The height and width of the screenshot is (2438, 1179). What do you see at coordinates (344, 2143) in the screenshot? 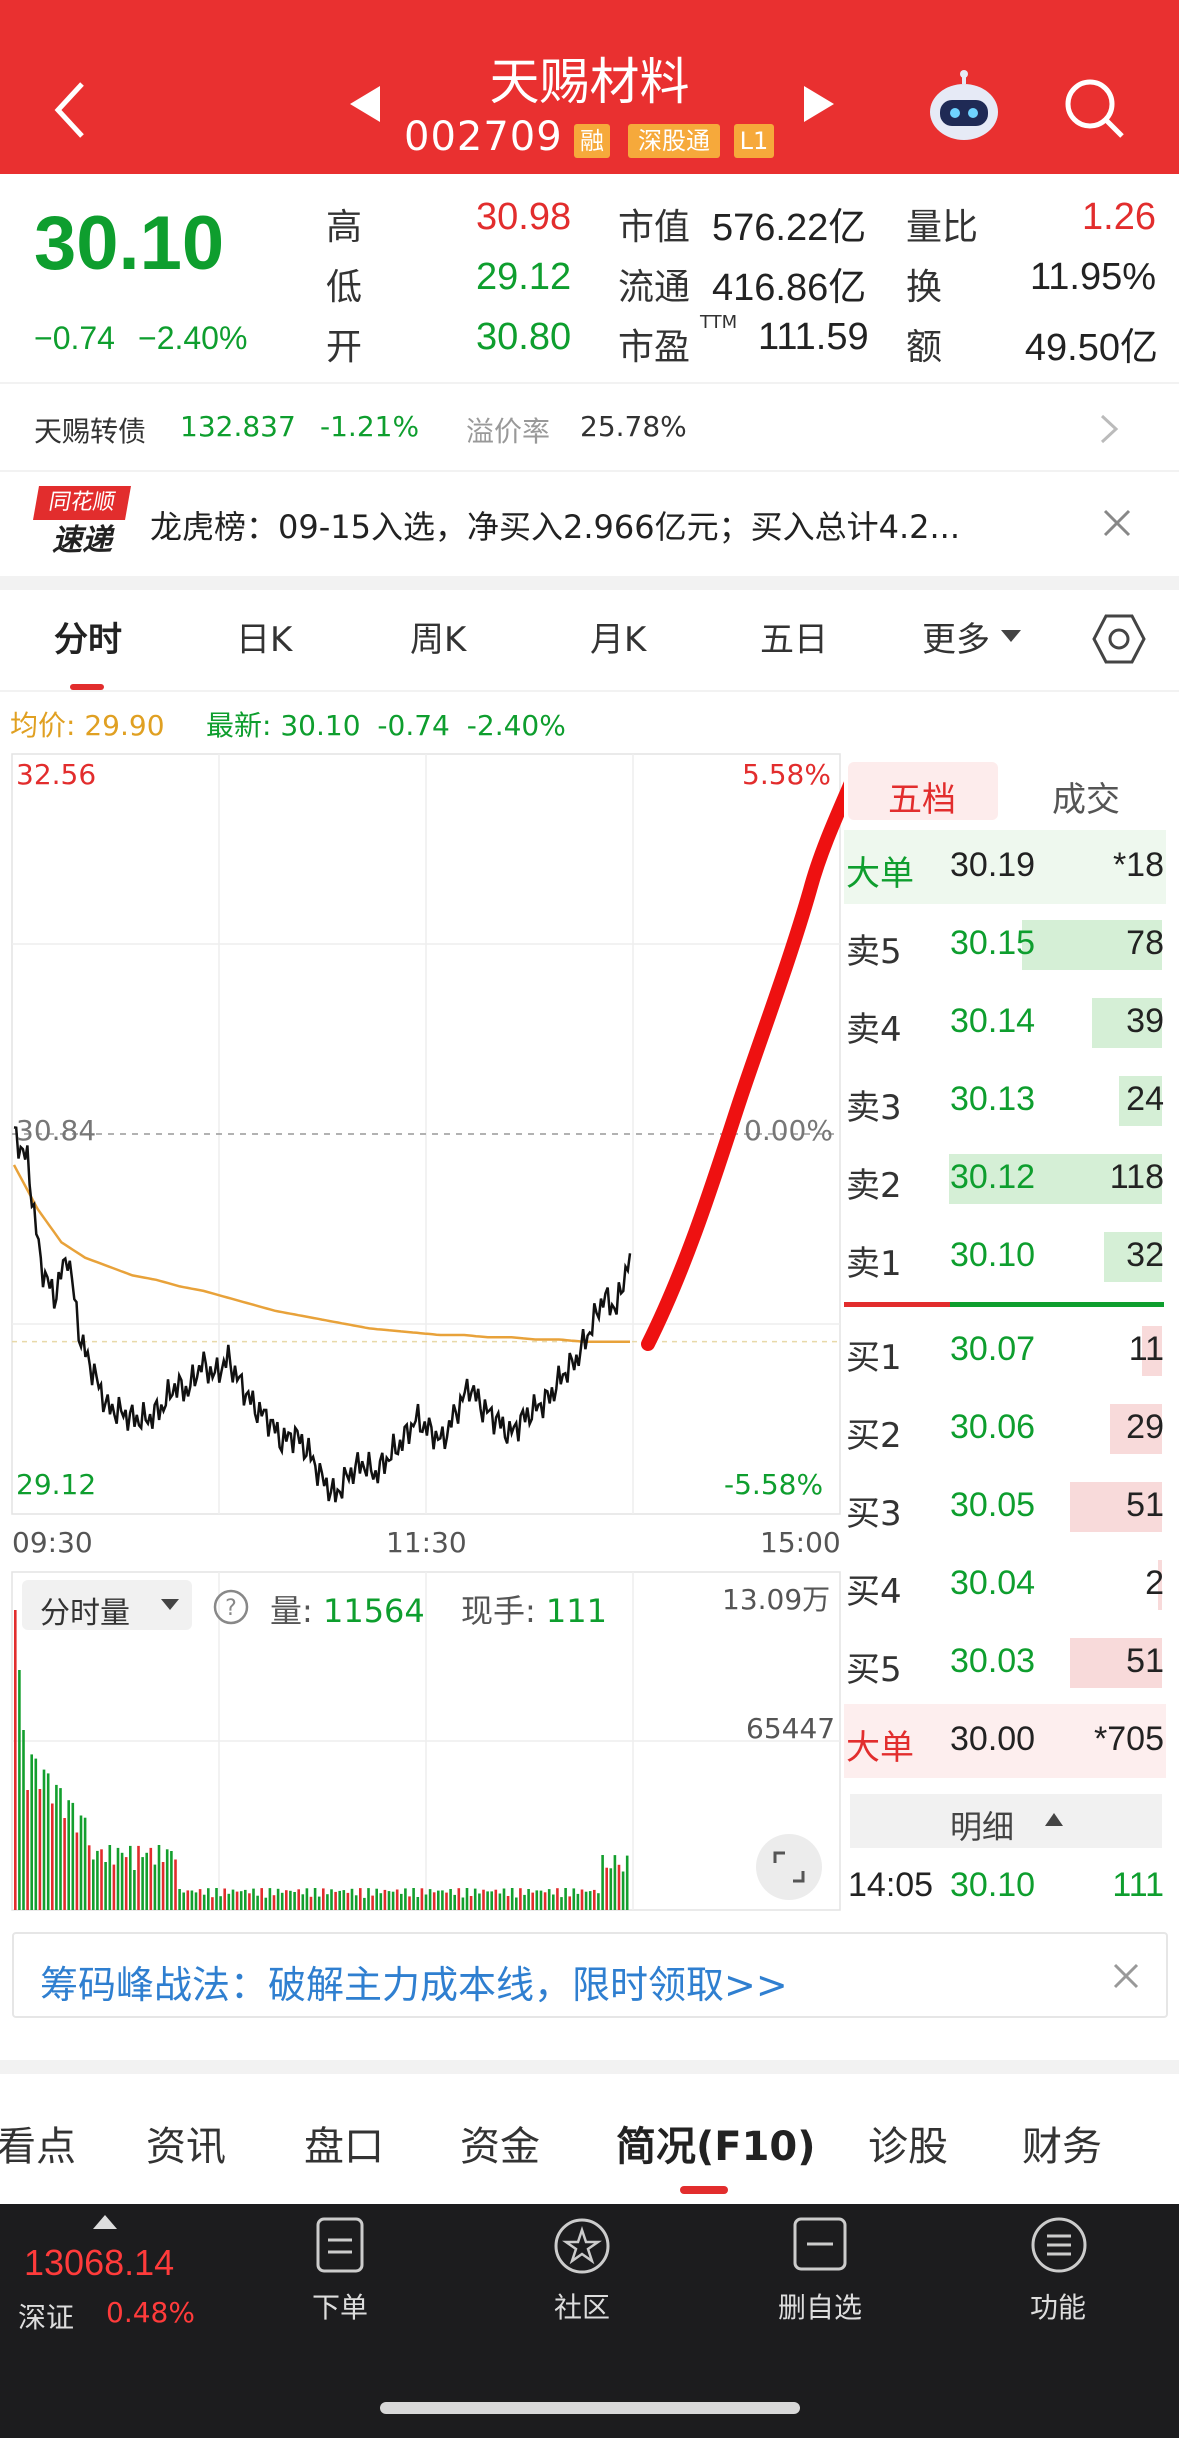
I see `tab-order-flow: 盘口` at bounding box center [344, 2143].